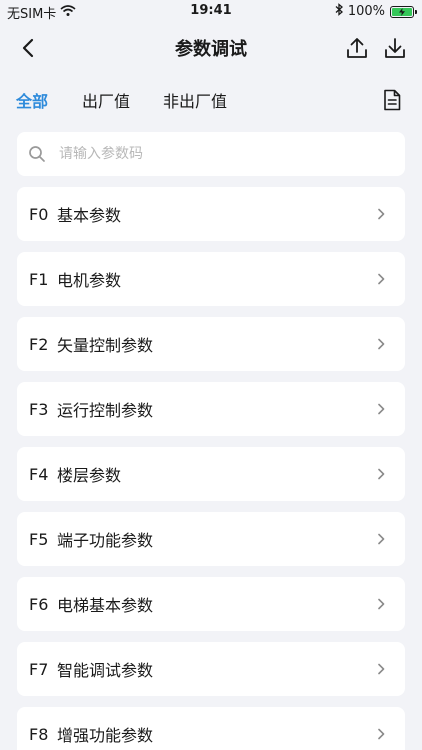 This screenshot has width=422, height=750. What do you see at coordinates (89, 280) in the screenshot?
I see `param-group-label: 电机参数` at bounding box center [89, 280].